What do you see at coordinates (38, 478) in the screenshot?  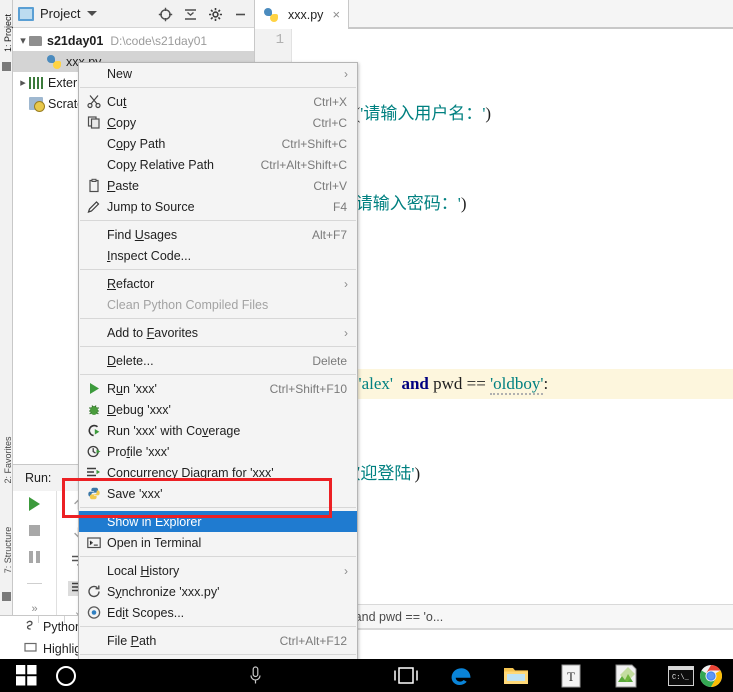 I see `run-panel-label: Run:` at bounding box center [38, 478].